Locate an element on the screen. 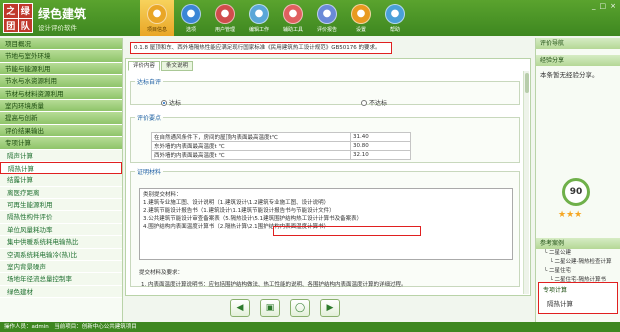 The width and height of the screenshot is (620, 332). report-icon: ● is located at coordinates (327, 13).